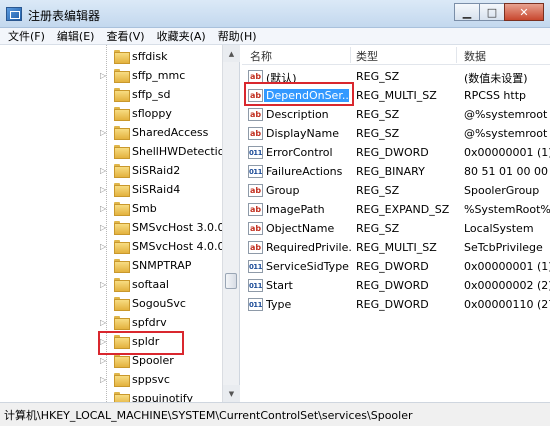 The width and height of the screenshot is (550, 426). Describe the element at coordinates (111, 303) in the screenshot. I see `tree-item-sogousvc: SogouSvc` at that location.